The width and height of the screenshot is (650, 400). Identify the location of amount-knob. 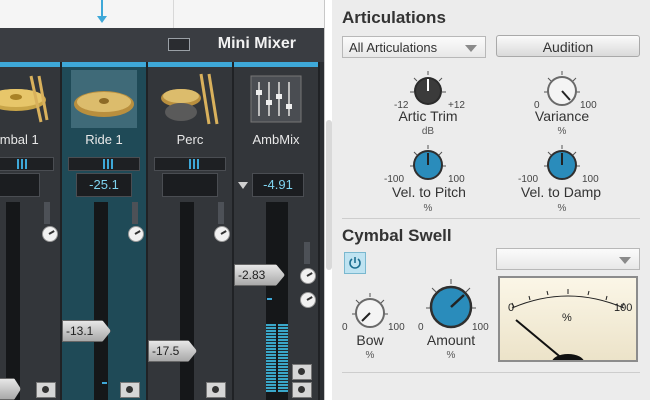
(451, 305).